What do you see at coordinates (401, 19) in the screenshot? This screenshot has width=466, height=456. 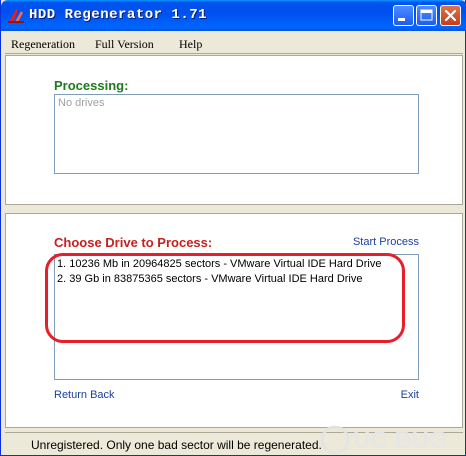 I see `minimize-icon` at bounding box center [401, 19].